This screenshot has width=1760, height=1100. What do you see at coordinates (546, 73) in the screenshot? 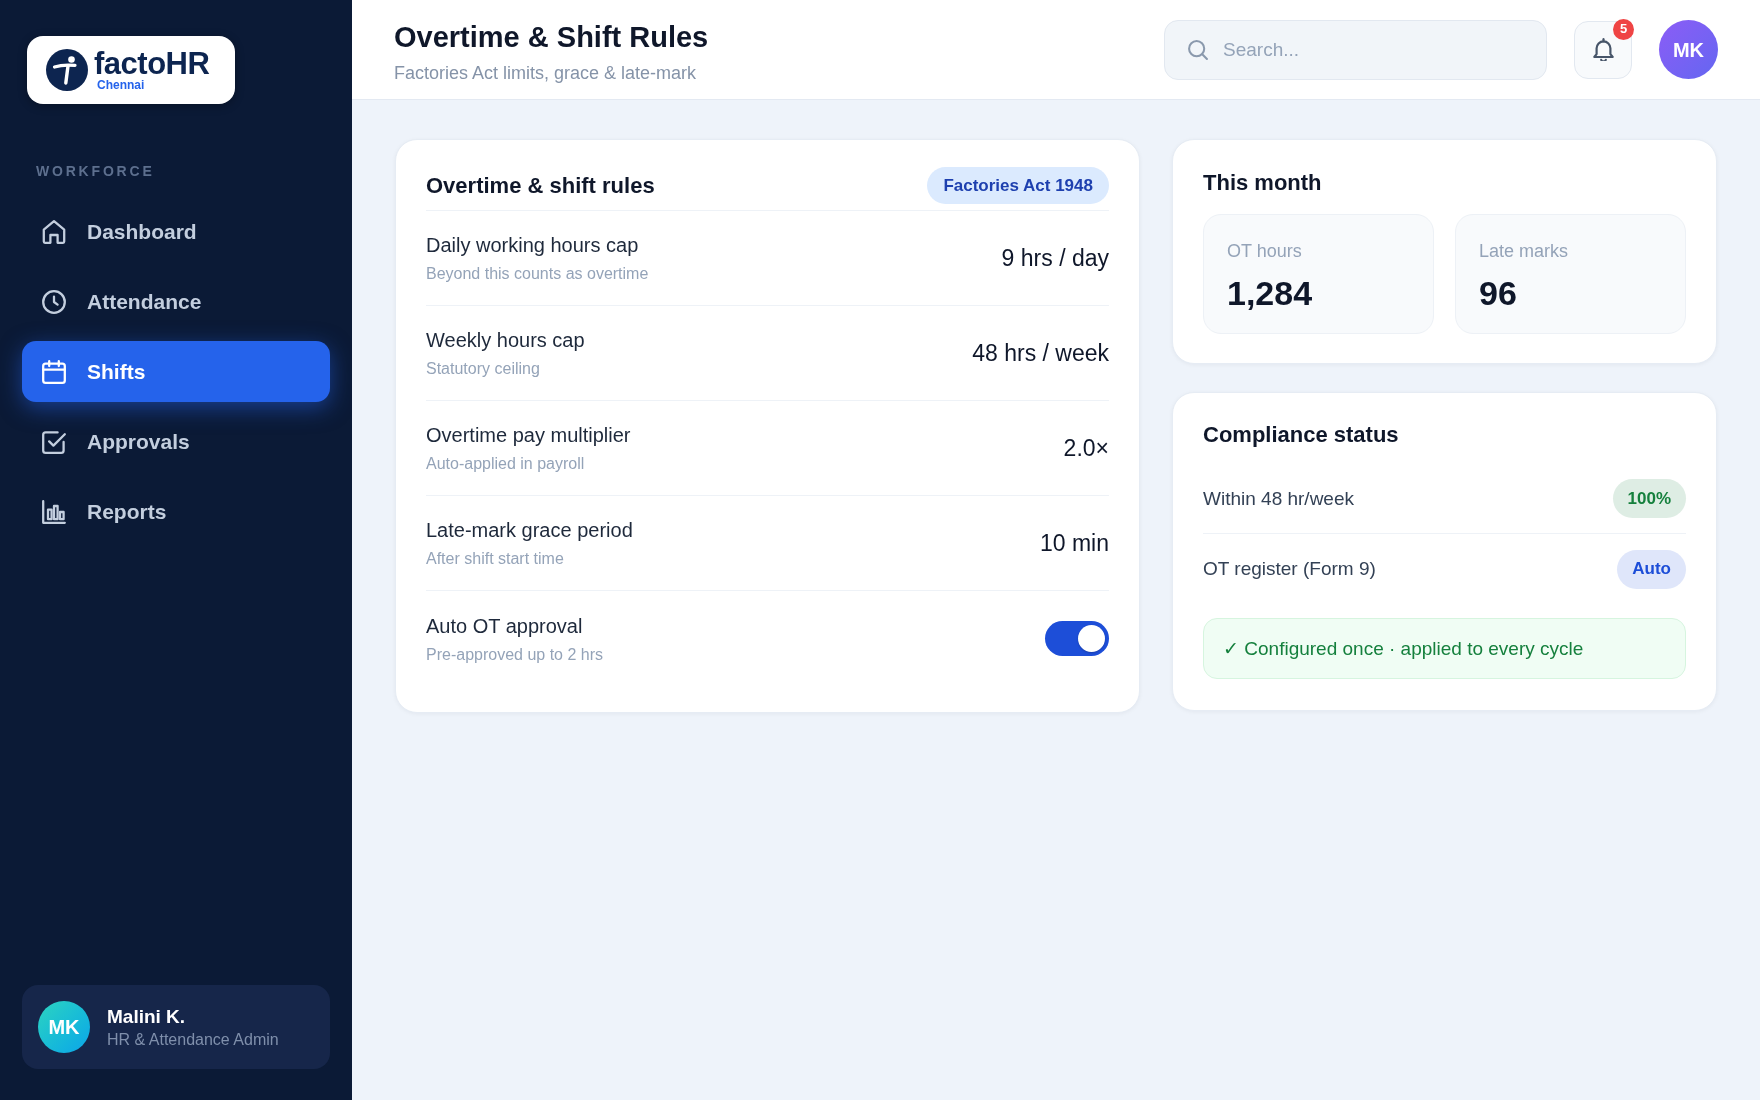
I see `page-subtitle: Factories Act limits, grace & late-mark` at bounding box center [546, 73].